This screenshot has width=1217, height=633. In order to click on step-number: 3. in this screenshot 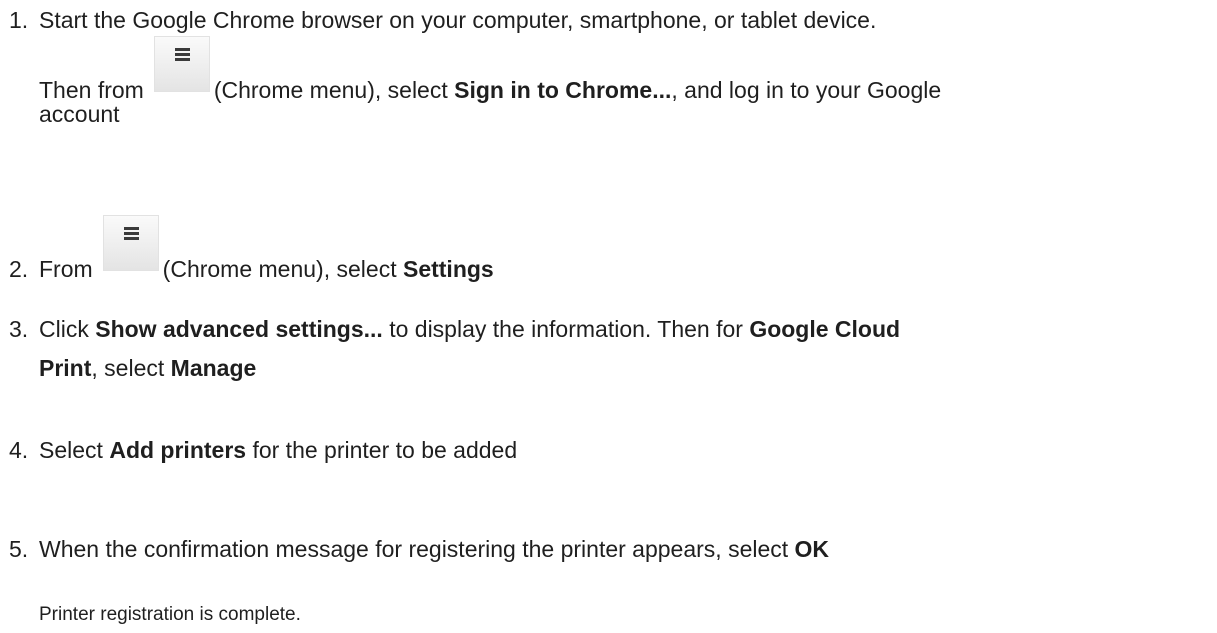, I will do `click(19, 329)`.